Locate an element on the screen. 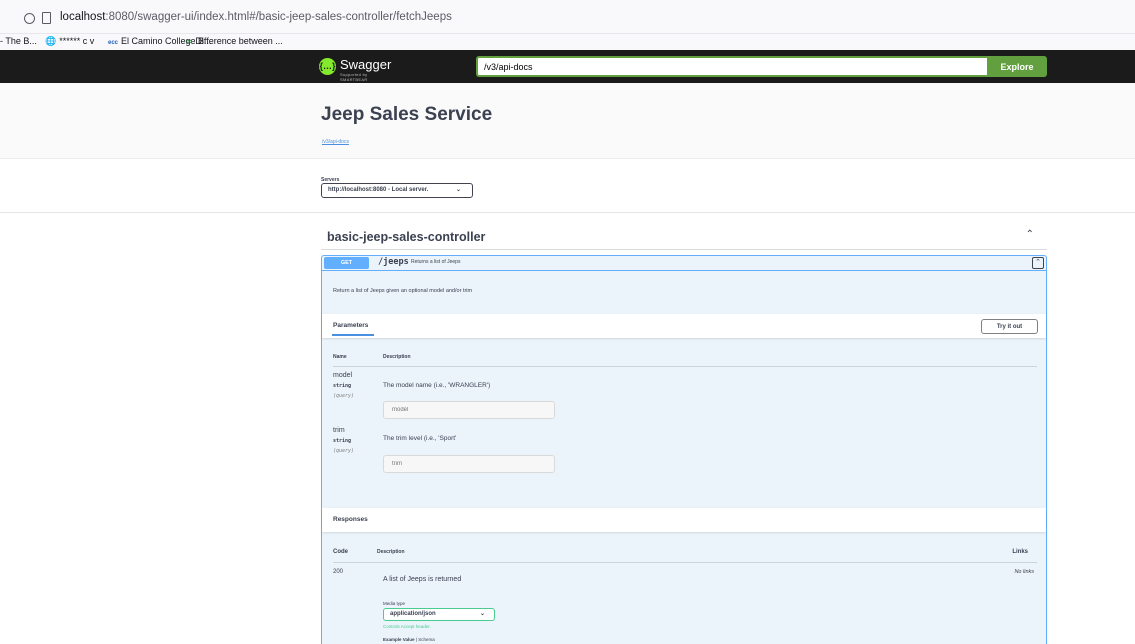 The image size is (1135, 644). collapse-icon: ⌃ is located at coordinates (1038, 263).